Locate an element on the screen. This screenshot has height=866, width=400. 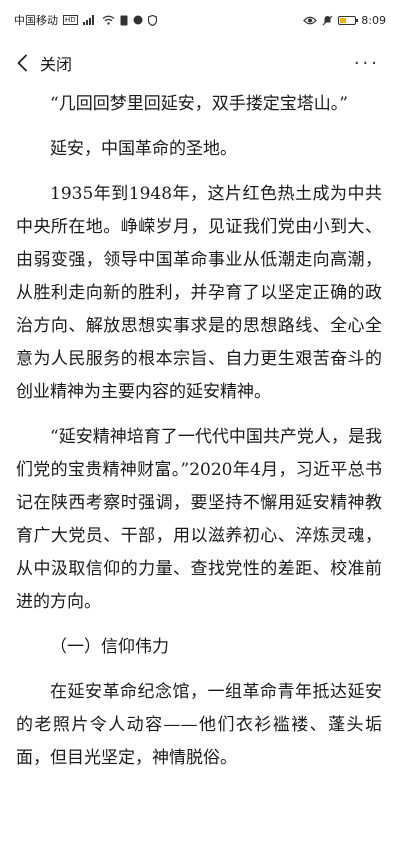
notification-icon is located at coordinates (124, 20).